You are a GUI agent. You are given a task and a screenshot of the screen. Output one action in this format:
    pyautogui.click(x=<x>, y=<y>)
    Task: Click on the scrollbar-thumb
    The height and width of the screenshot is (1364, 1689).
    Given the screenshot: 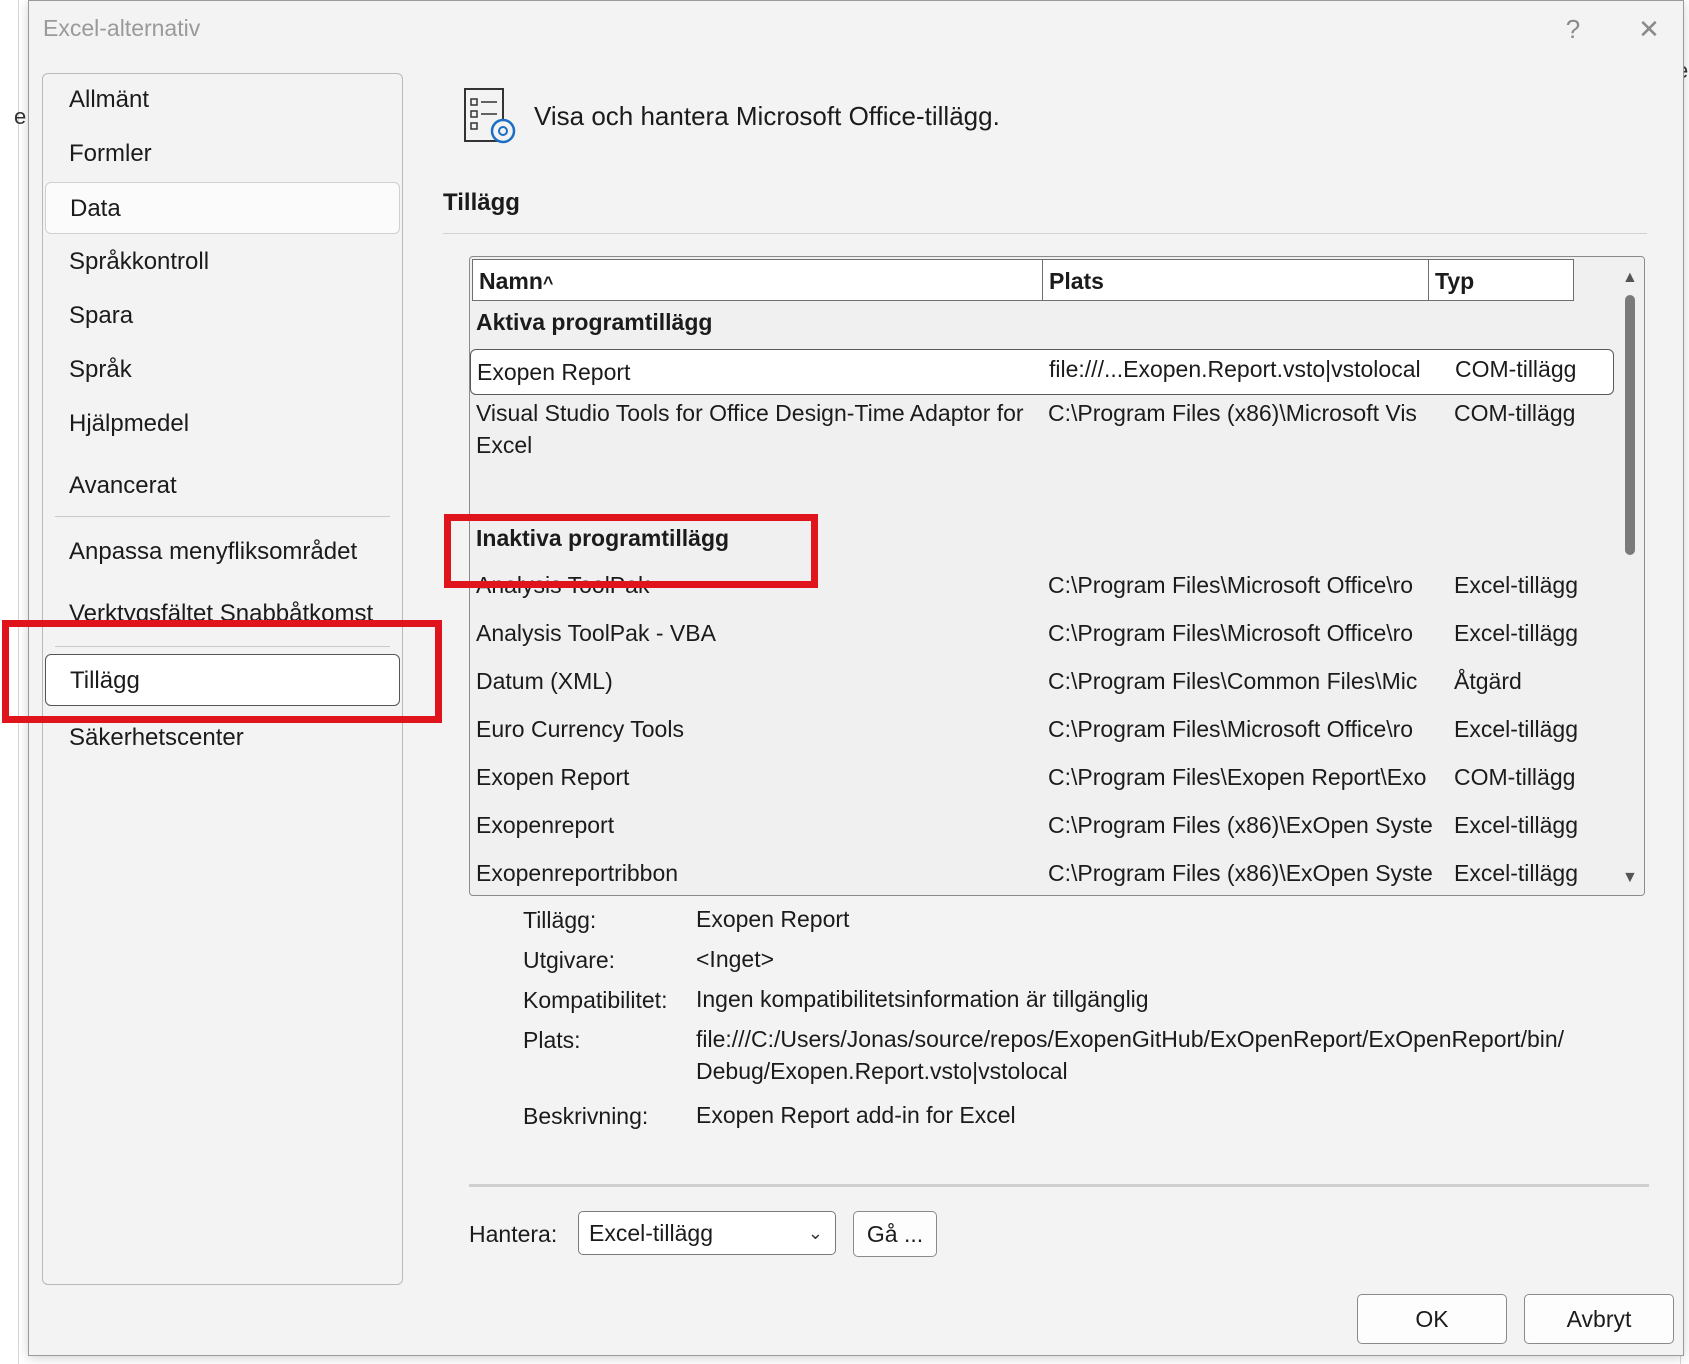 What is the action you would take?
    pyautogui.click(x=1630, y=425)
    